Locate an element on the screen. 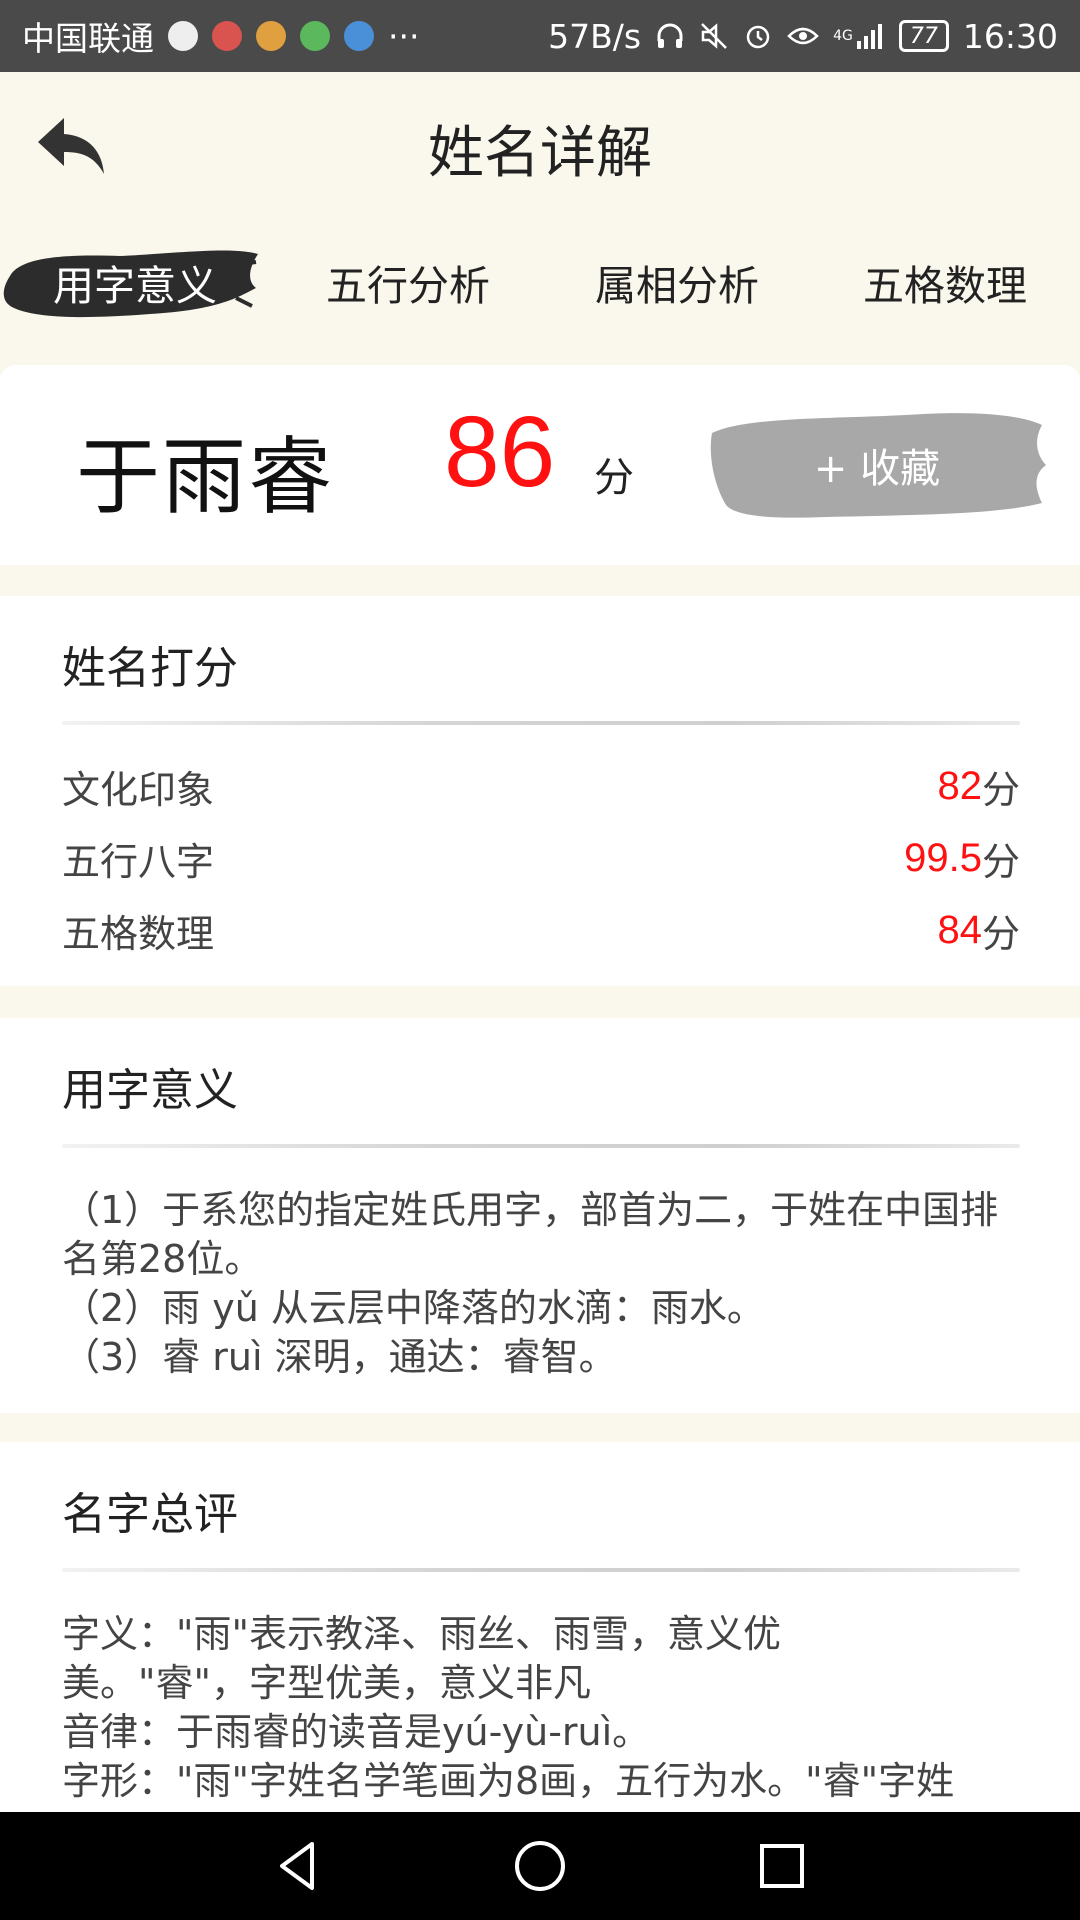  header: 姓名详解 is located at coordinates (540, 147).